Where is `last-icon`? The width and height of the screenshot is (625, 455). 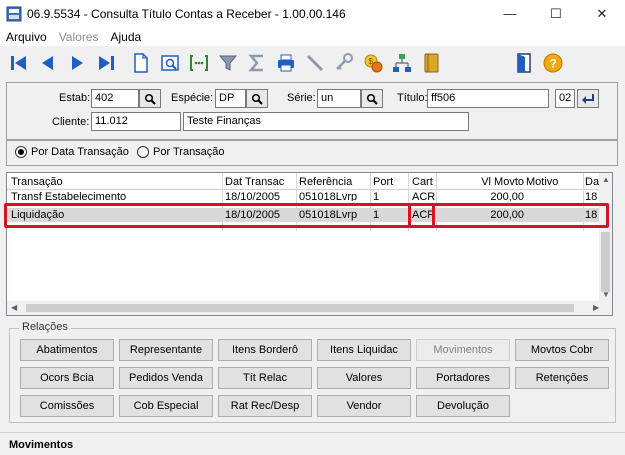 last-icon is located at coordinates (106, 63).